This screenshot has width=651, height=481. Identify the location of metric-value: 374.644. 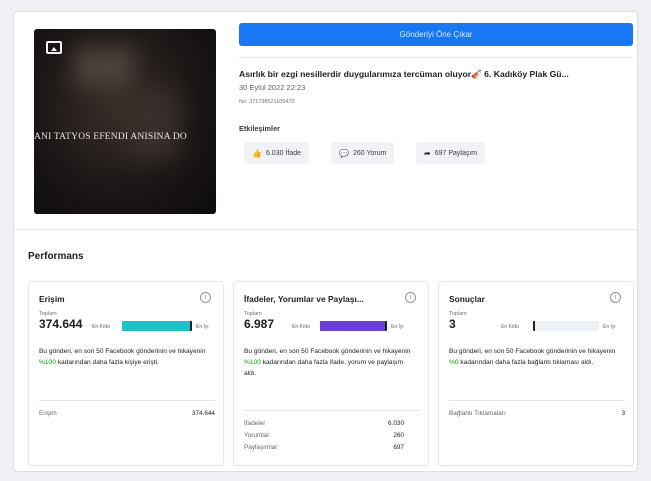
(203, 413).